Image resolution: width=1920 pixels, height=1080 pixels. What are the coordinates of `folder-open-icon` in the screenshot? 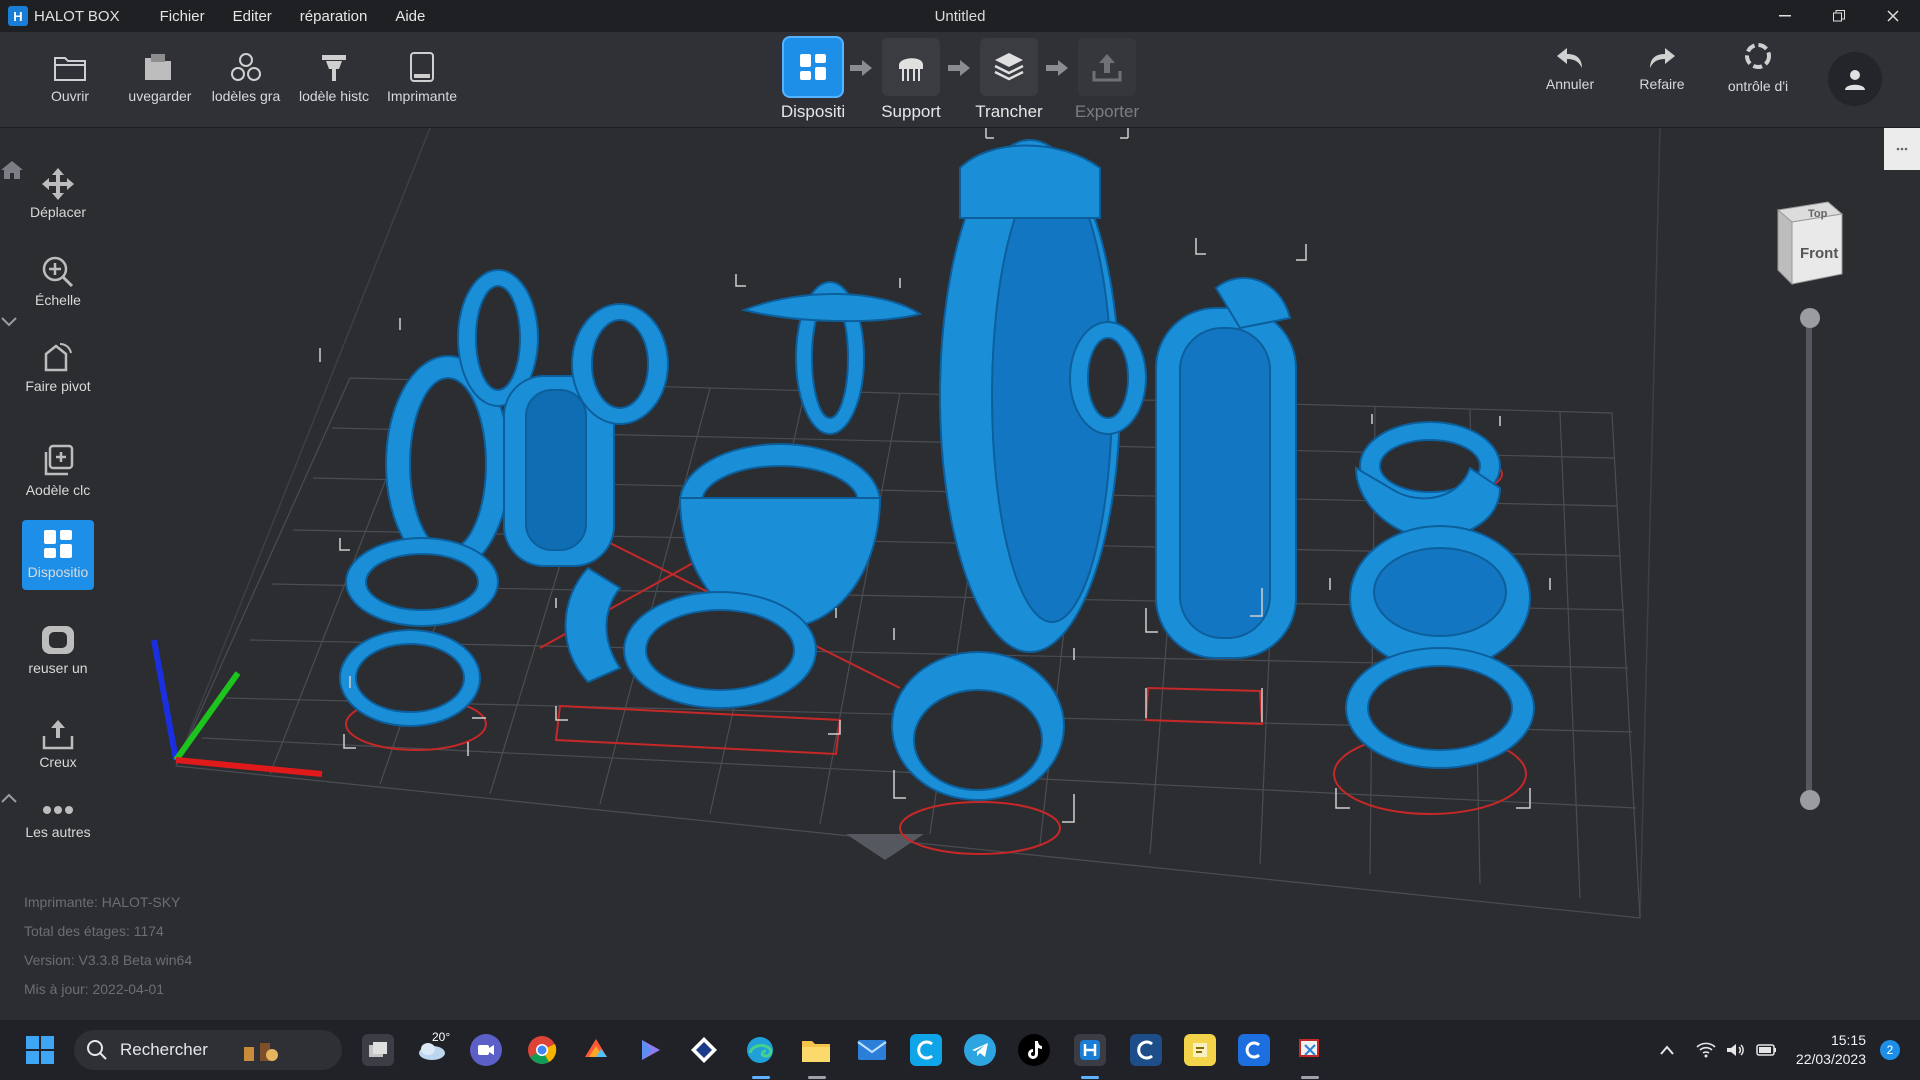 It's located at (70, 69).